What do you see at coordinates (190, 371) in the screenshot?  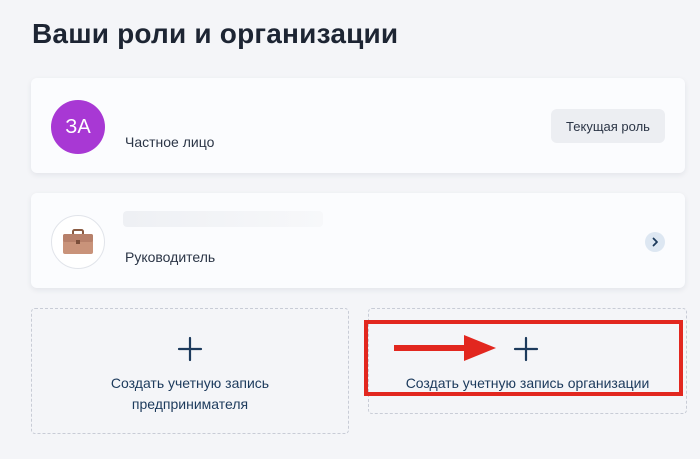 I see `create-entrepreneur-button: Создать учетную запись предпринимателя` at bounding box center [190, 371].